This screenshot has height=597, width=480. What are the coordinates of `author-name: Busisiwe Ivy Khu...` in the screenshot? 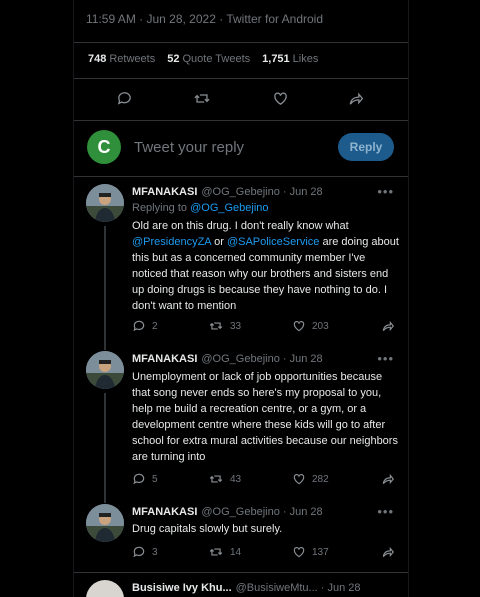 It's located at (182, 588).